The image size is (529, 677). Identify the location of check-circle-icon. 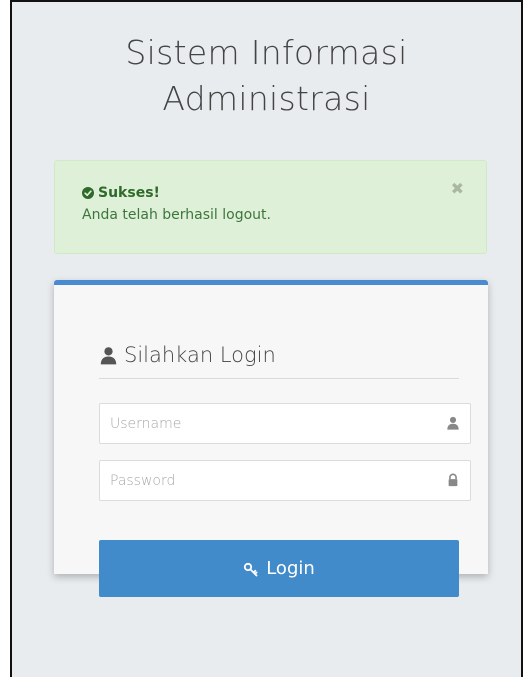
(88, 193).